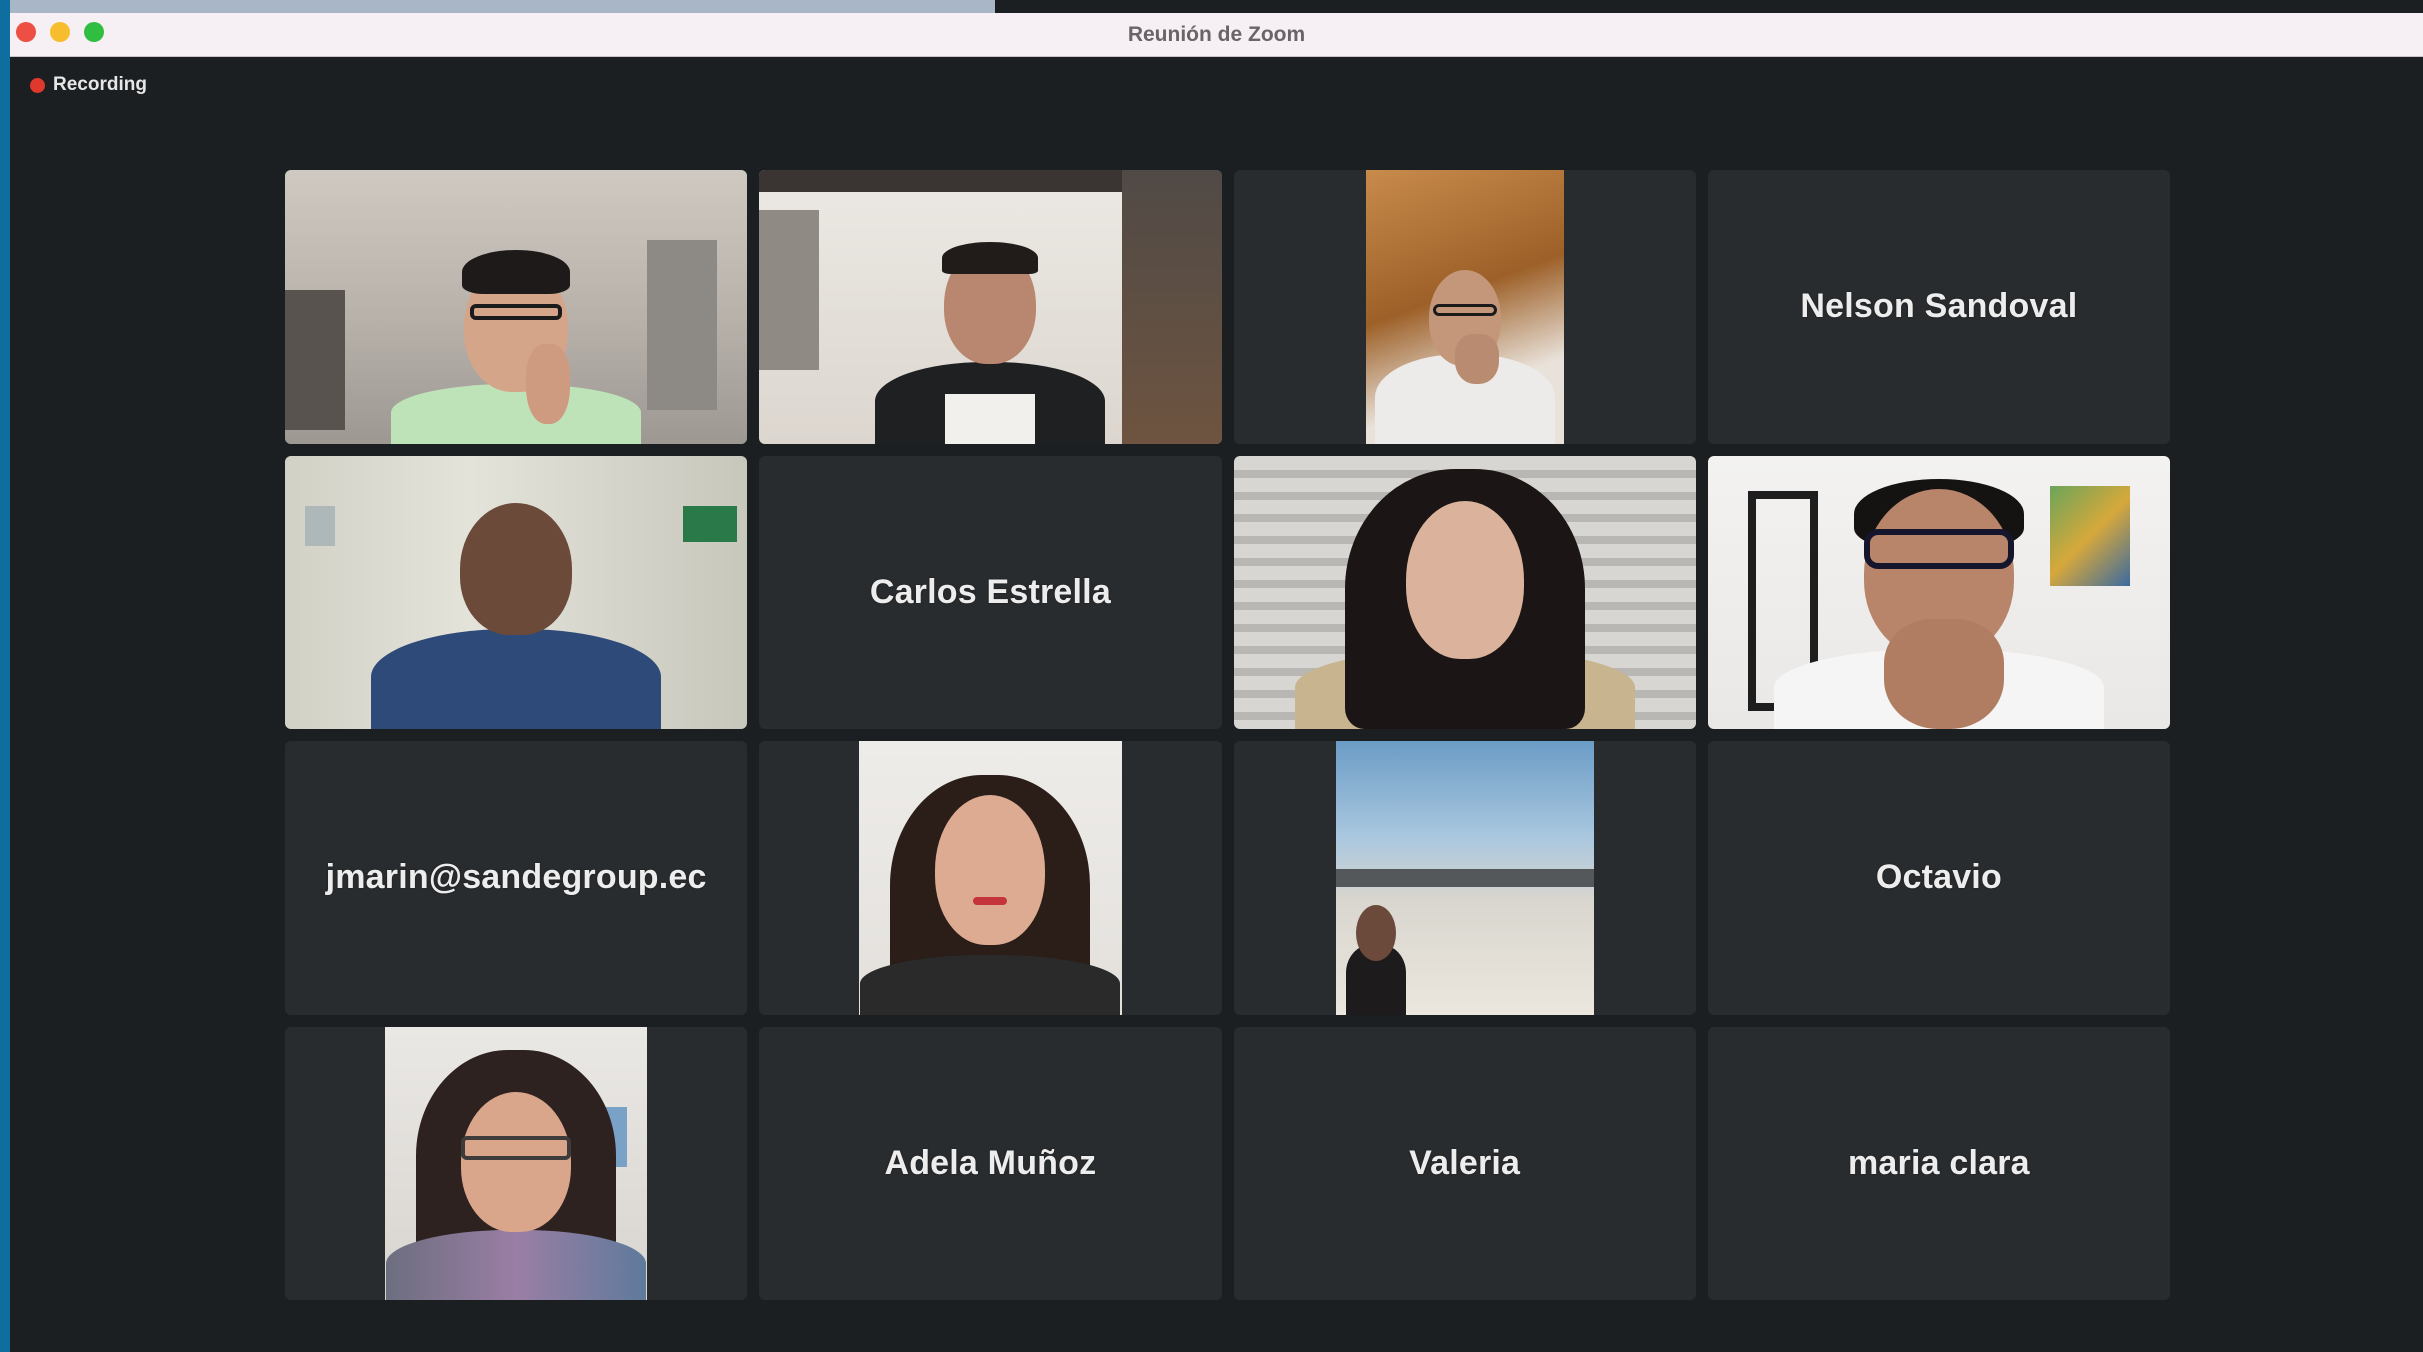 This screenshot has width=2423, height=1352. I want to click on participant-name: Adela Muñoz, so click(990, 1162).